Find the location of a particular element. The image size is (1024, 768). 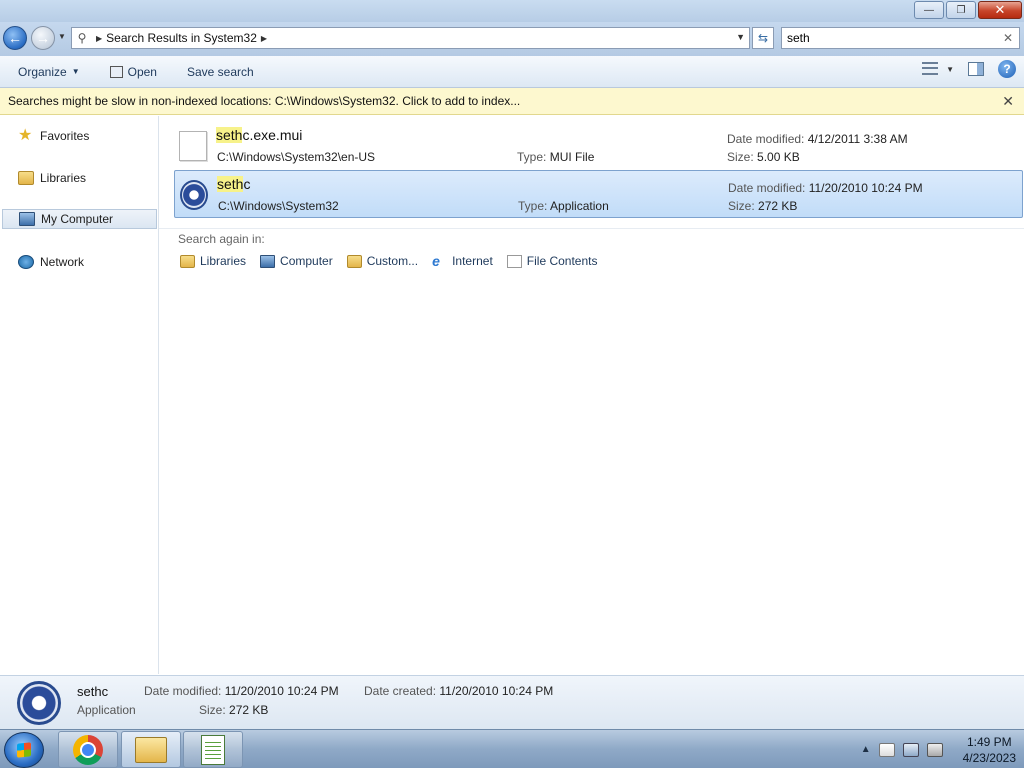

clear-search-icon: ✕ is located at coordinates (1008, 38).